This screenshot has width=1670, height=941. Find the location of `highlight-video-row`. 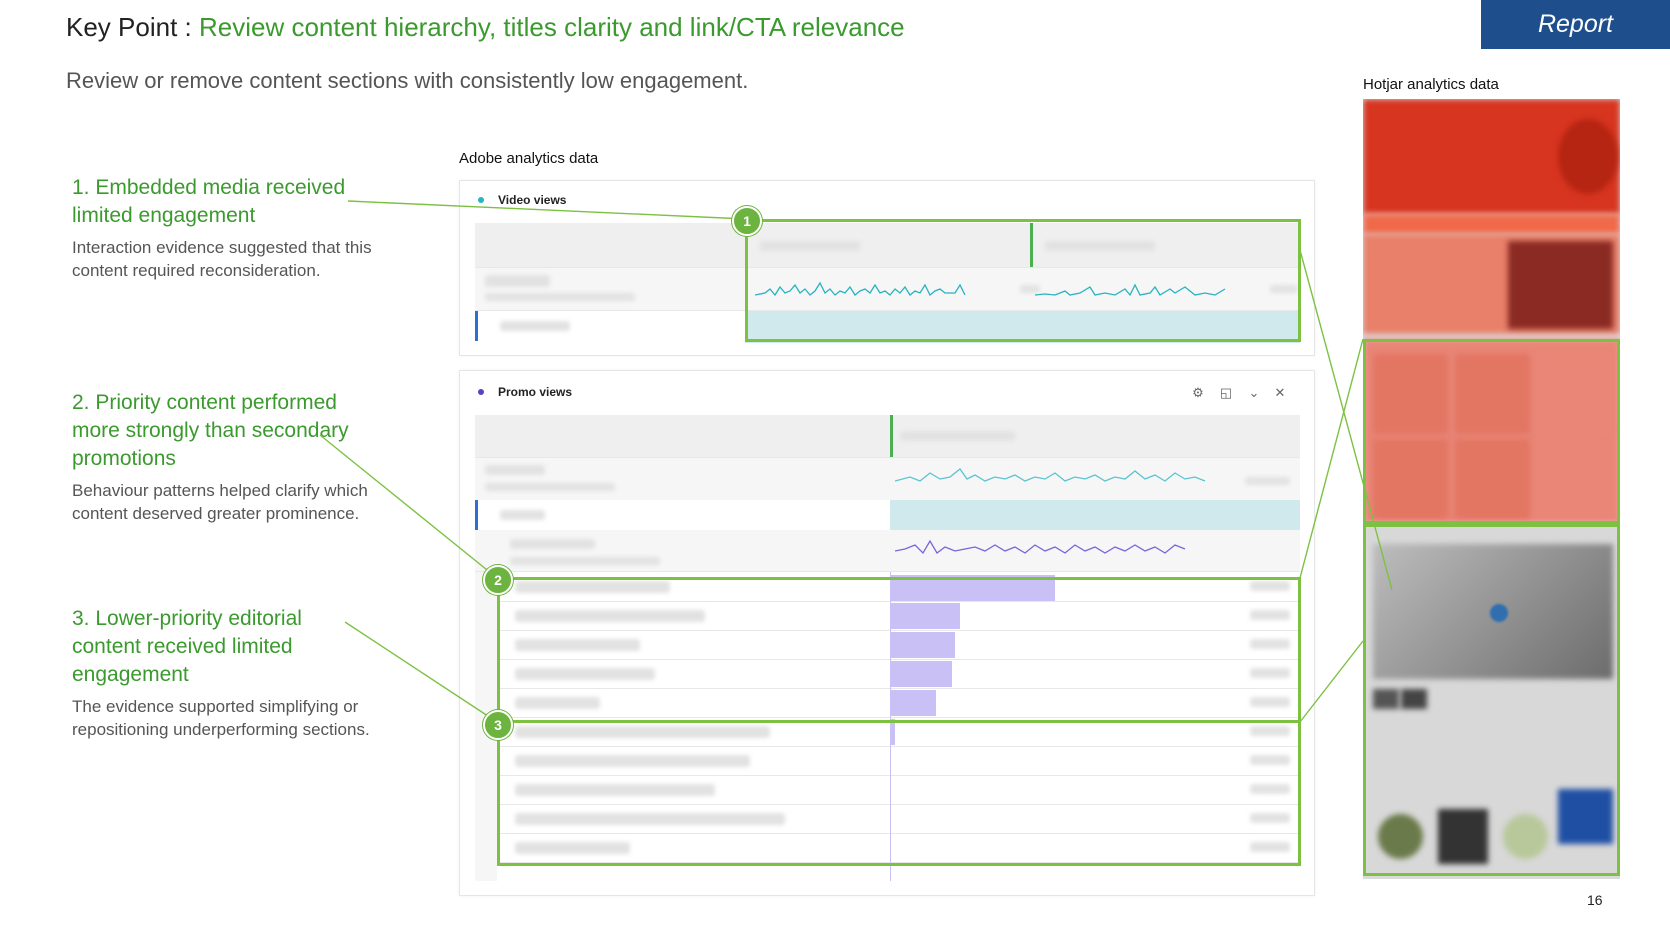

highlight-video-row is located at coordinates (1023, 280).